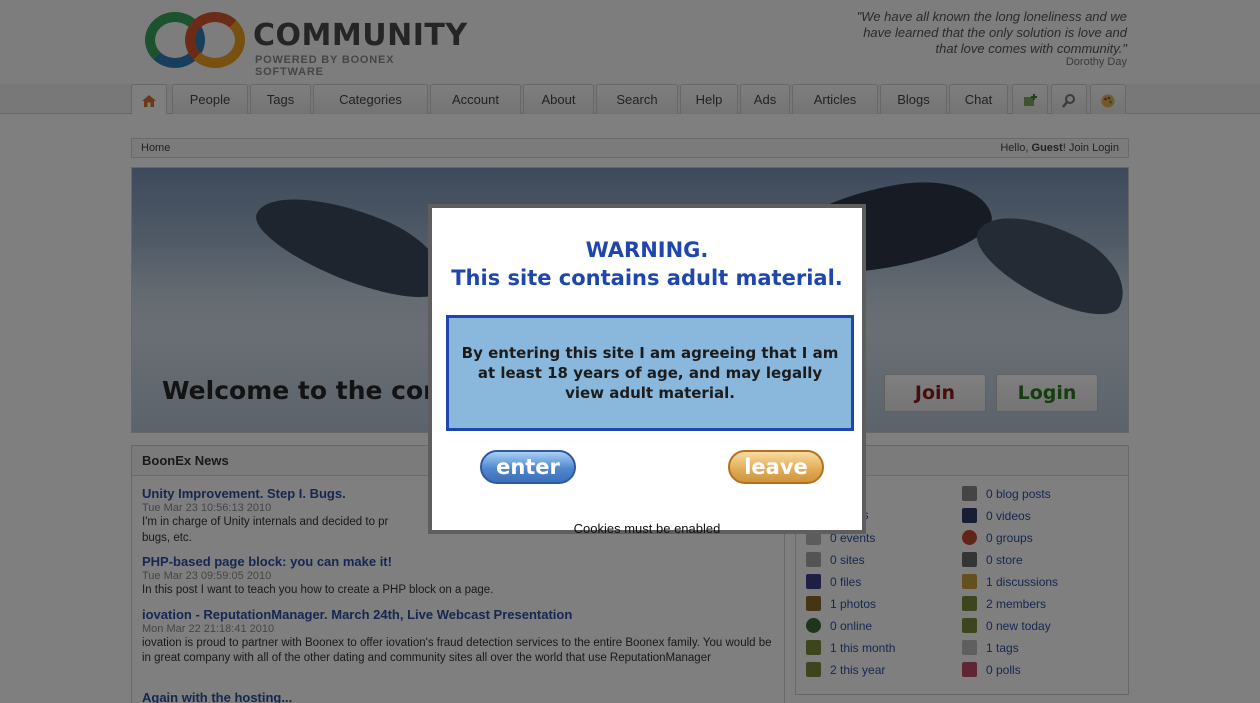 The height and width of the screenshot is (703, 1260). Describe the element at coordinates (647, 278) in the screenshot. I see `warning-subheading: This site contains adult material.` at that location.